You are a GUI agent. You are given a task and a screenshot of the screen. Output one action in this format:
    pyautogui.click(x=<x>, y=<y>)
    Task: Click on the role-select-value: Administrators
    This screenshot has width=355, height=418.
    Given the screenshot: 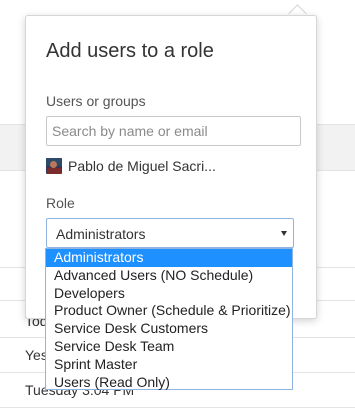 What is the action you would take?
    pyautogui.click(x=101, y=234)
    